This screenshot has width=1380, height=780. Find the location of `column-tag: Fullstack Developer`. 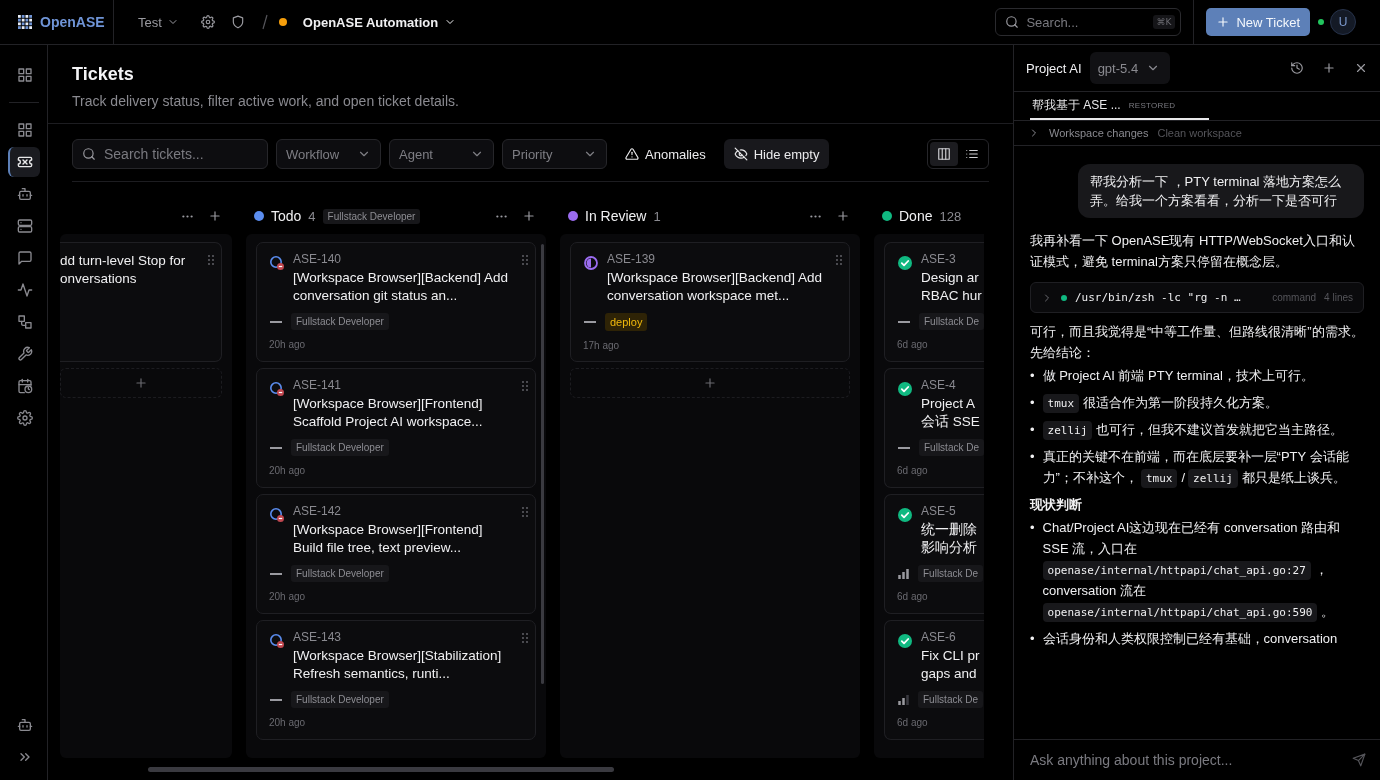

column-tag: Fullstack Developer is located at coordinates (371, 216).